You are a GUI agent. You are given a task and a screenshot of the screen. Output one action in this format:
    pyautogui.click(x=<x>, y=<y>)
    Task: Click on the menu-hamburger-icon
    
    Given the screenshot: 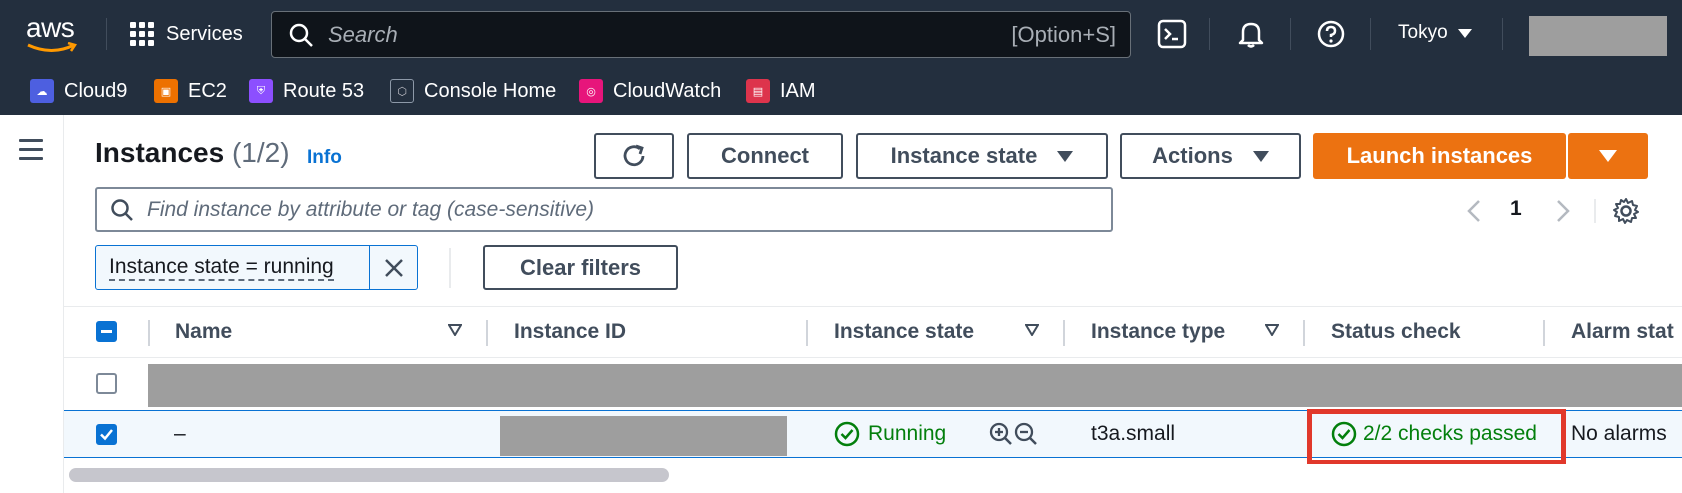 What is the action you would take?
    pyautogui.click(x=31, y=149)
    